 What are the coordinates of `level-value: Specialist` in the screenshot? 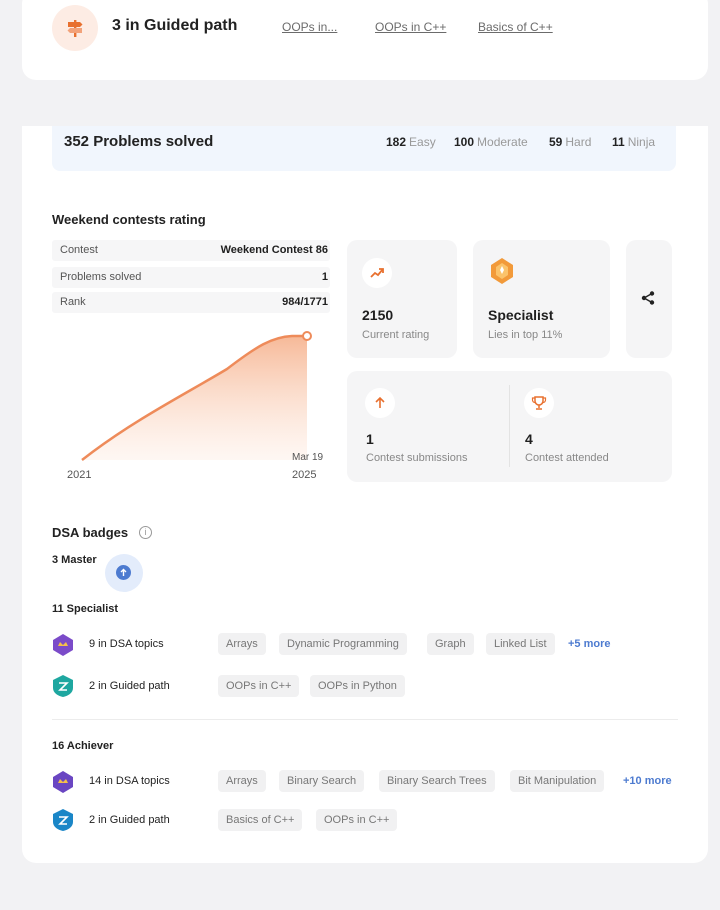 It's located at (521, 315).